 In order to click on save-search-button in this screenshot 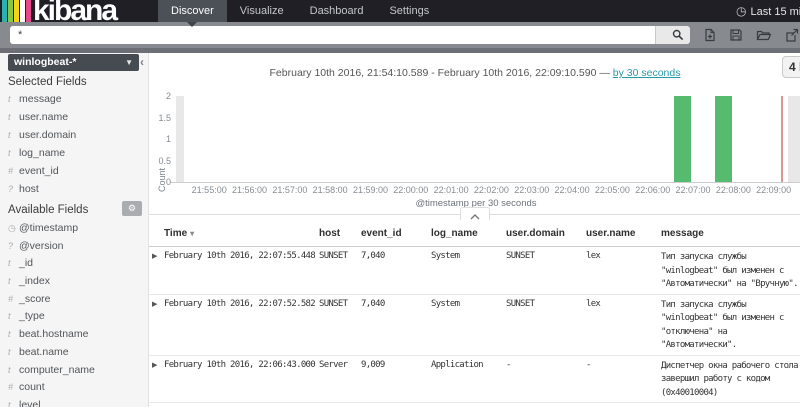, I will do `click(735, 35)`.